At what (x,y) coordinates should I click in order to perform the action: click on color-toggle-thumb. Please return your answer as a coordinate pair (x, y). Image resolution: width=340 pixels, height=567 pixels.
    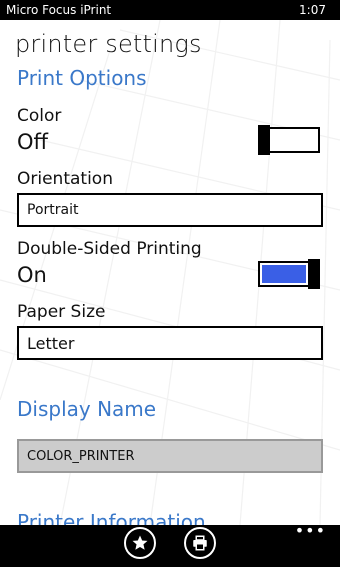
    Looking at the image, I should click on (264, 140).